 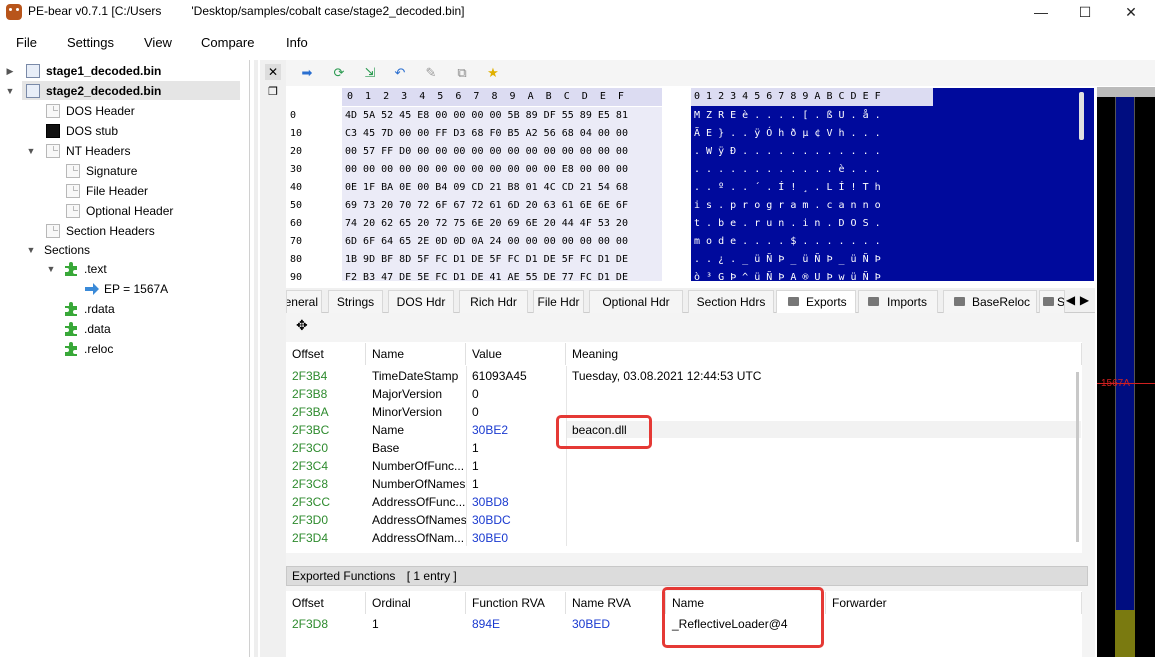 I want to click on minimize-button: —, so click(x=1041, y=13).